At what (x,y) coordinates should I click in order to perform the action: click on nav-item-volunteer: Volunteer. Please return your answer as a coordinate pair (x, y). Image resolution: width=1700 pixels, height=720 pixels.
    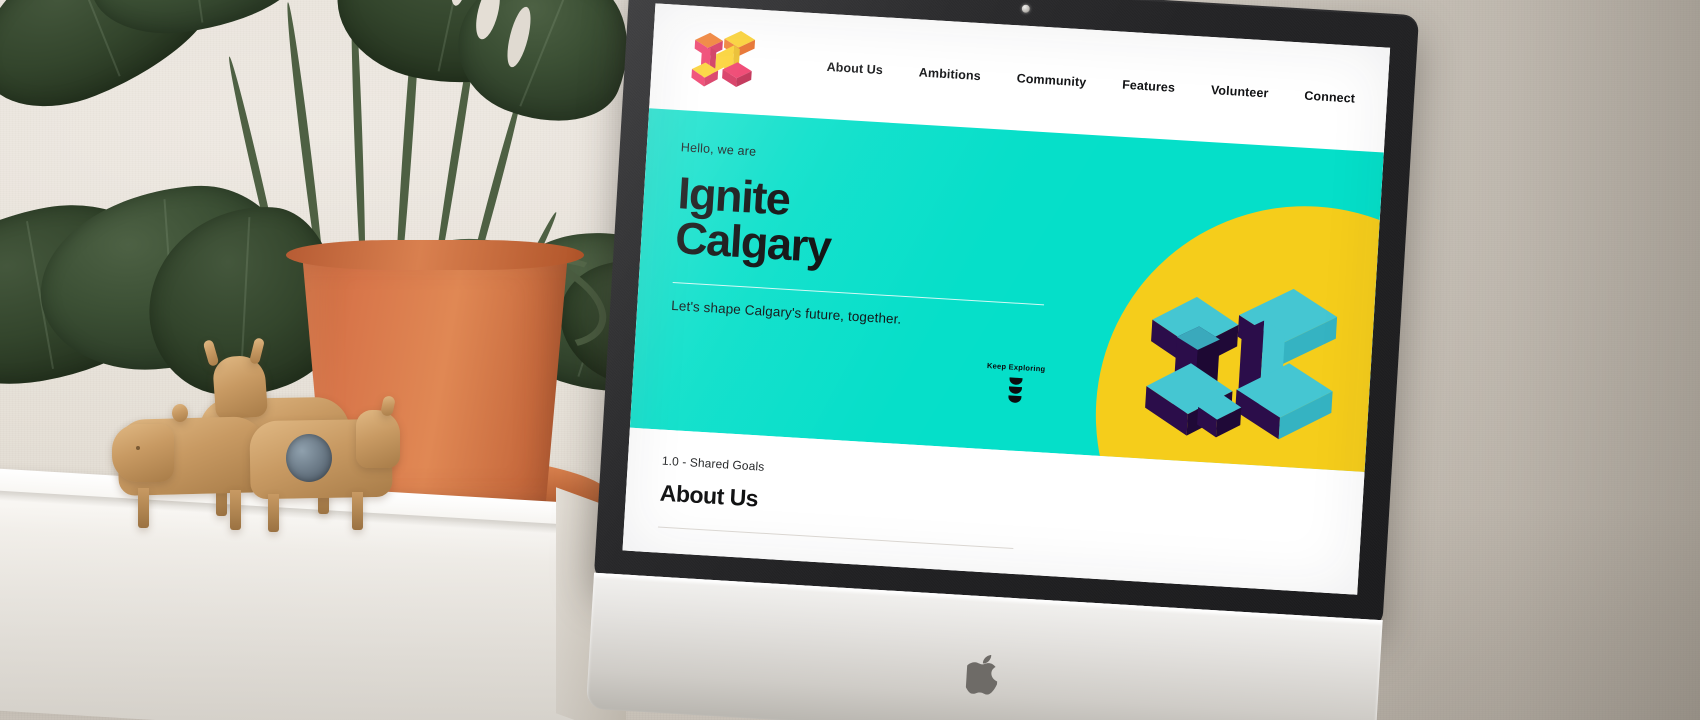
    Looking at the image, I should click on (1240, 91).